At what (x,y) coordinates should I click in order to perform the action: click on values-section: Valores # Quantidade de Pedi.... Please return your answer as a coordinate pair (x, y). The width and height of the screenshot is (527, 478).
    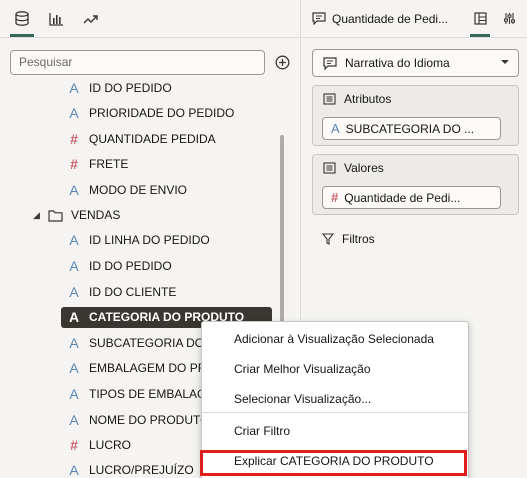
    Looking at the image, I should click on (415, 184).